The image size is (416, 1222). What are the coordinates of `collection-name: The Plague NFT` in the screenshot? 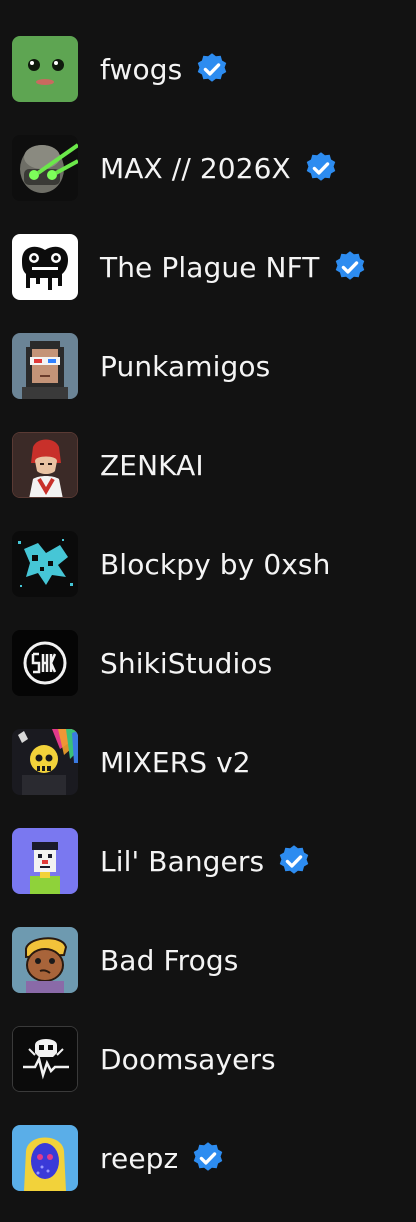 It's located at (210, 267).